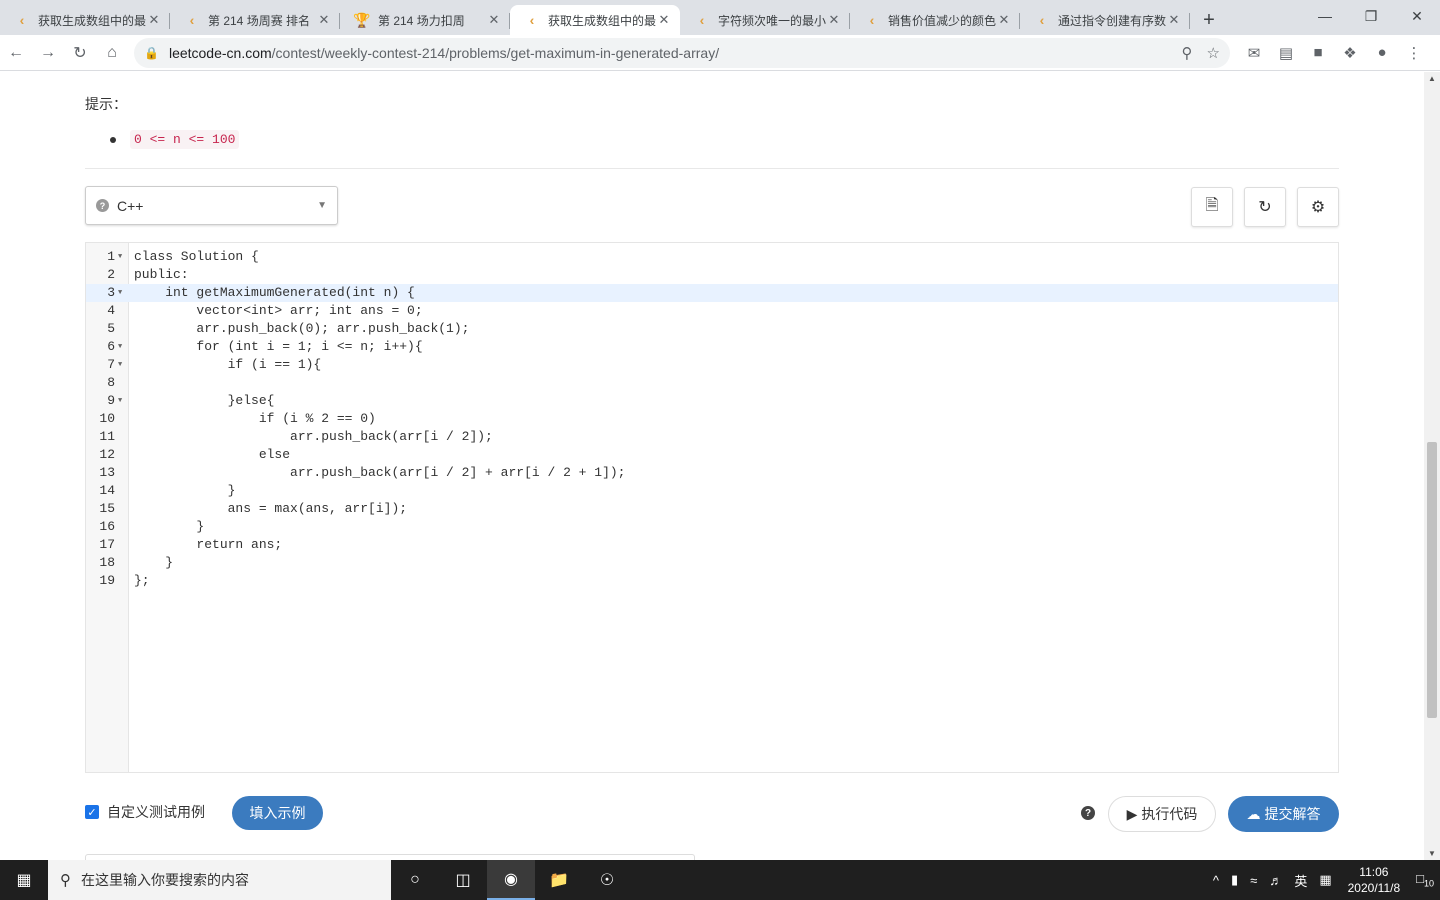 Image resolution: width=1440 pixels, height=900 pixels. I want to click on code-line: 11 arr.push_back(arr[i / 2]);, so click(712, 437).